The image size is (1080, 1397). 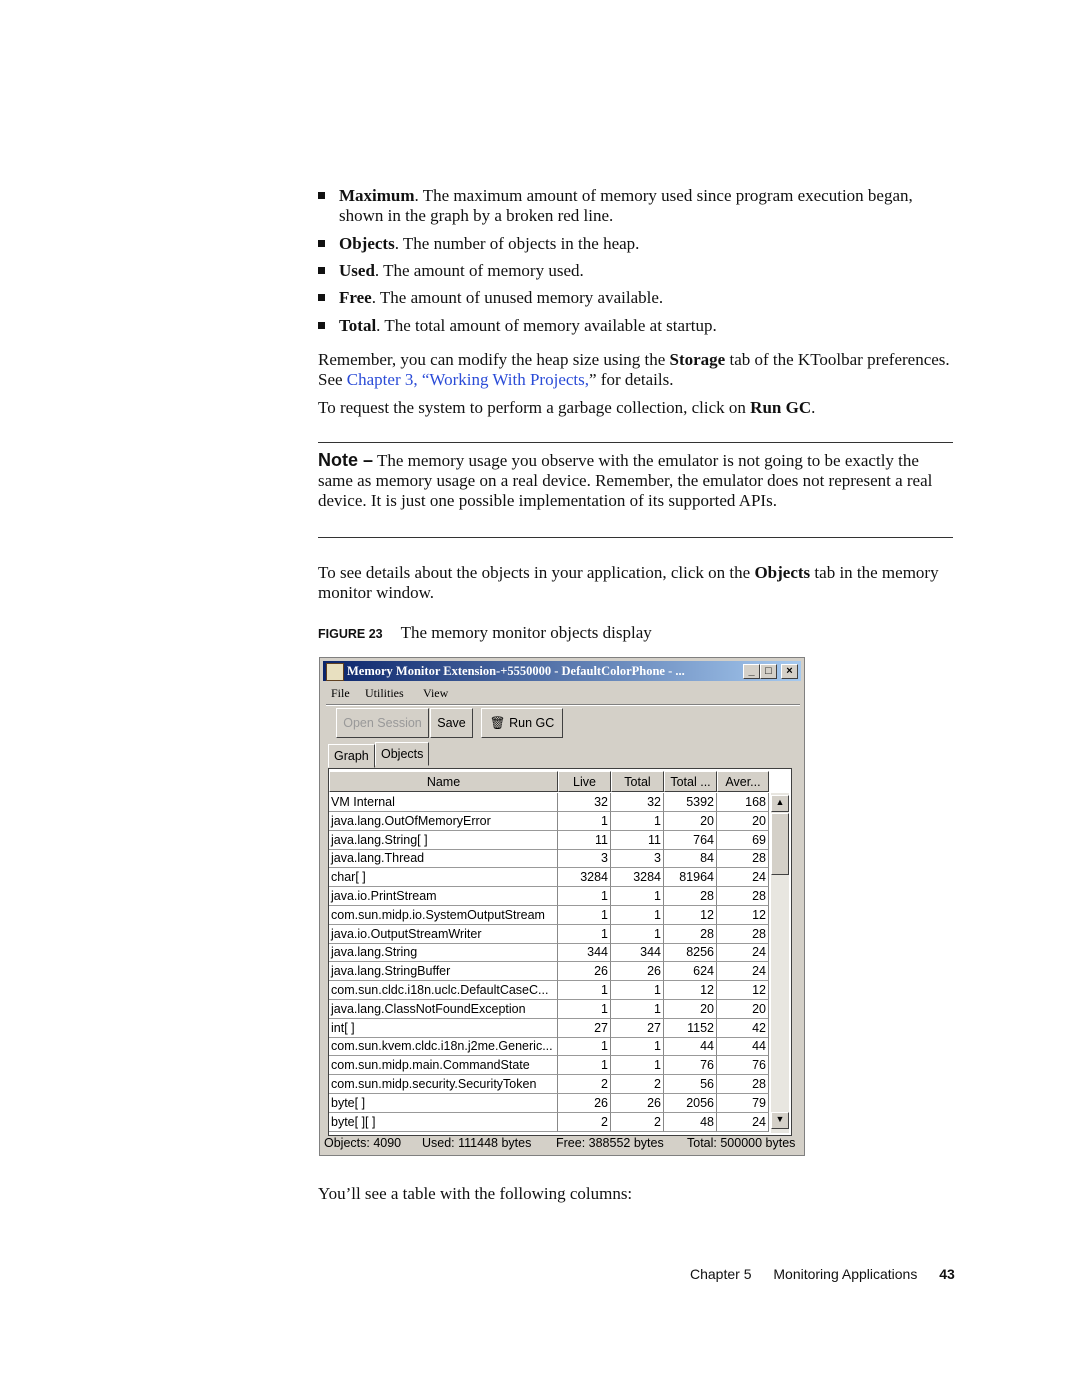 I want to click on scroll-thumb, so click(x=780, y=844).